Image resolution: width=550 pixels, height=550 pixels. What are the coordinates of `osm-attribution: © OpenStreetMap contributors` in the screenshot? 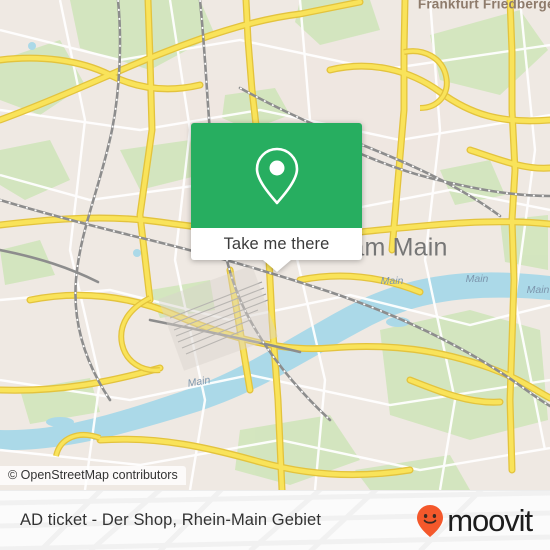 It's located at (93, 475).